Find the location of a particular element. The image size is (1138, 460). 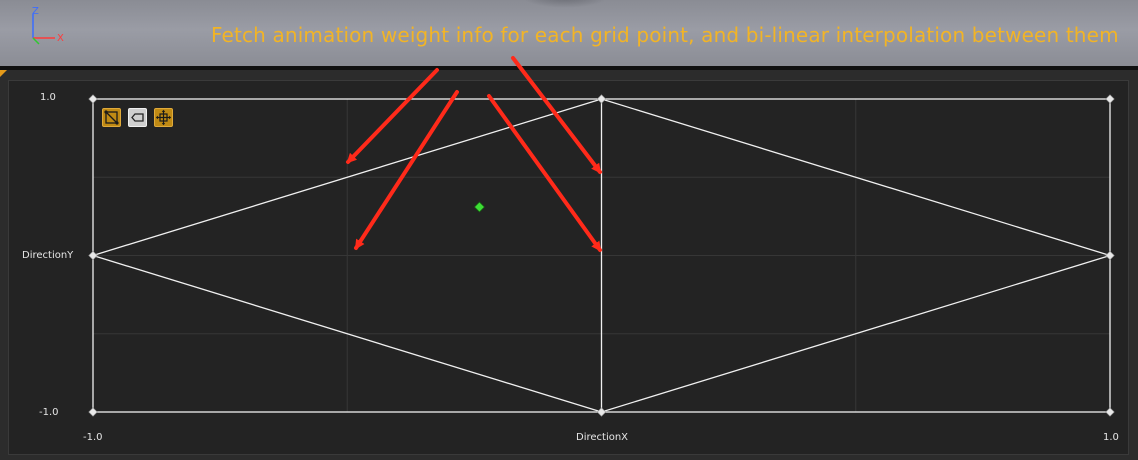

fit-view-toggle-button is located at coordinates (163, 117).